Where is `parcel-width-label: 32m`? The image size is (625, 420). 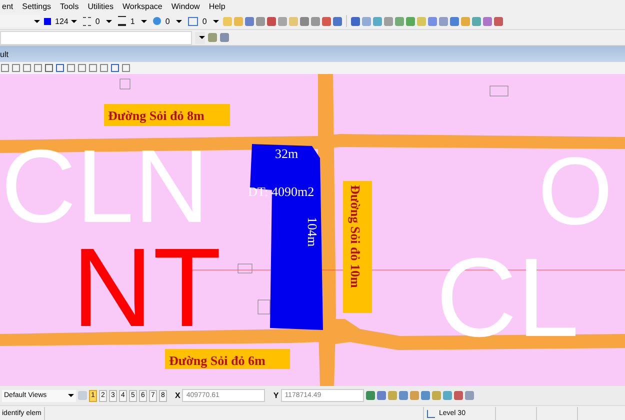 parcel-width-label: 32m is located at coordinates (286, 153).